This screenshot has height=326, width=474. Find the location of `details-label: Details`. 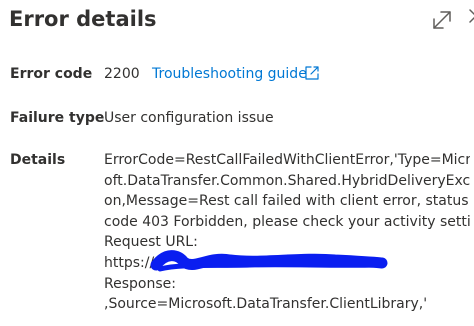

details-label: Details is located at coordinates (38, 160).